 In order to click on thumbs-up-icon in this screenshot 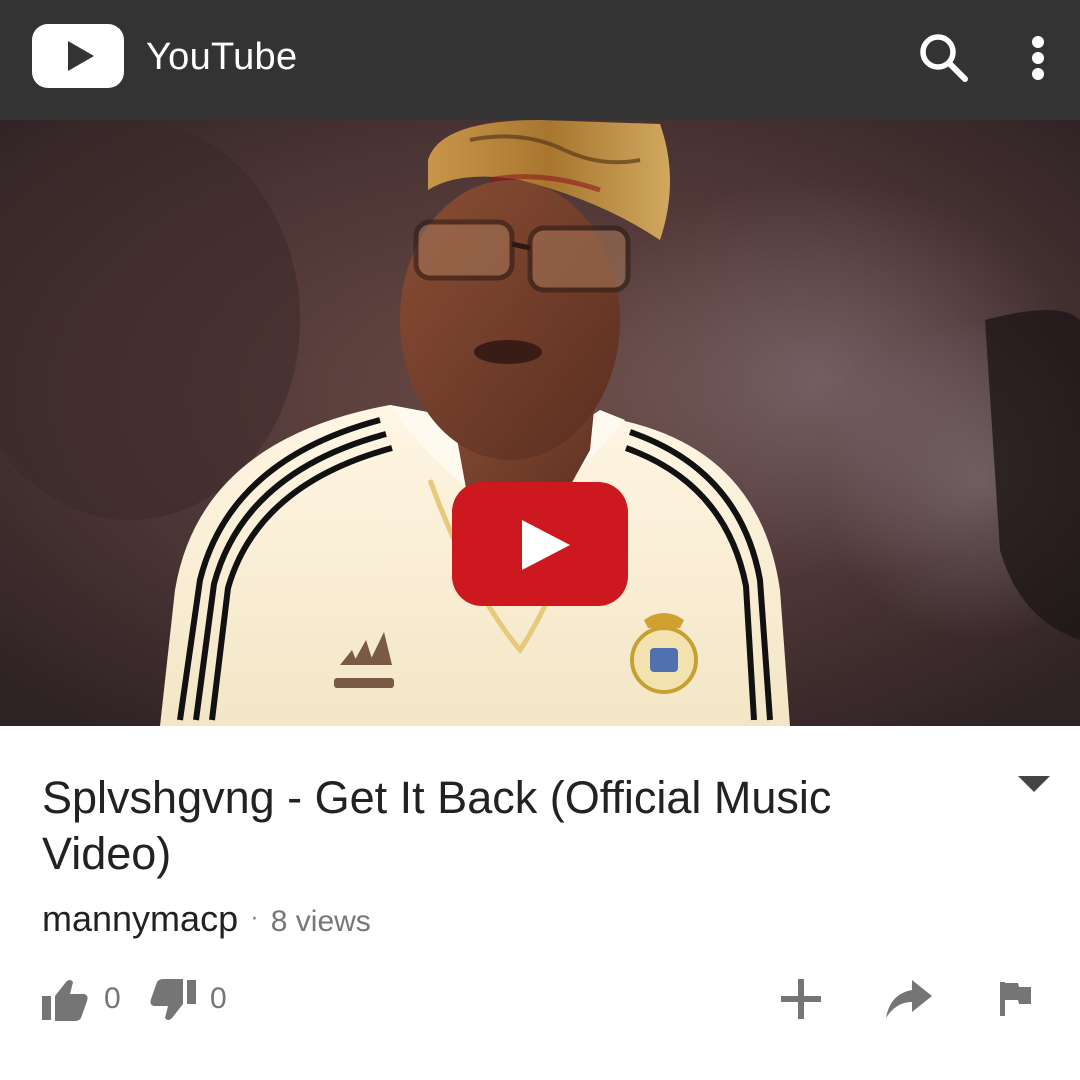, I will do `click(65, 1000)`.